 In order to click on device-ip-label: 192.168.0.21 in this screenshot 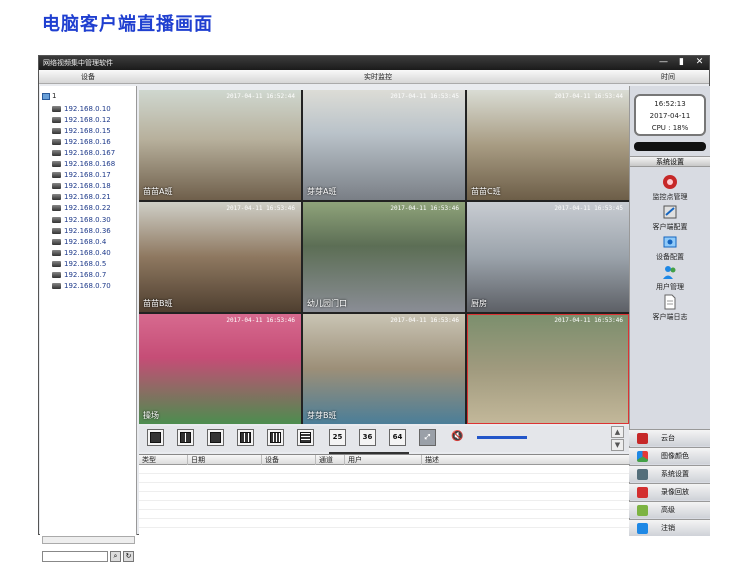, I will do `click(87, 197)`.